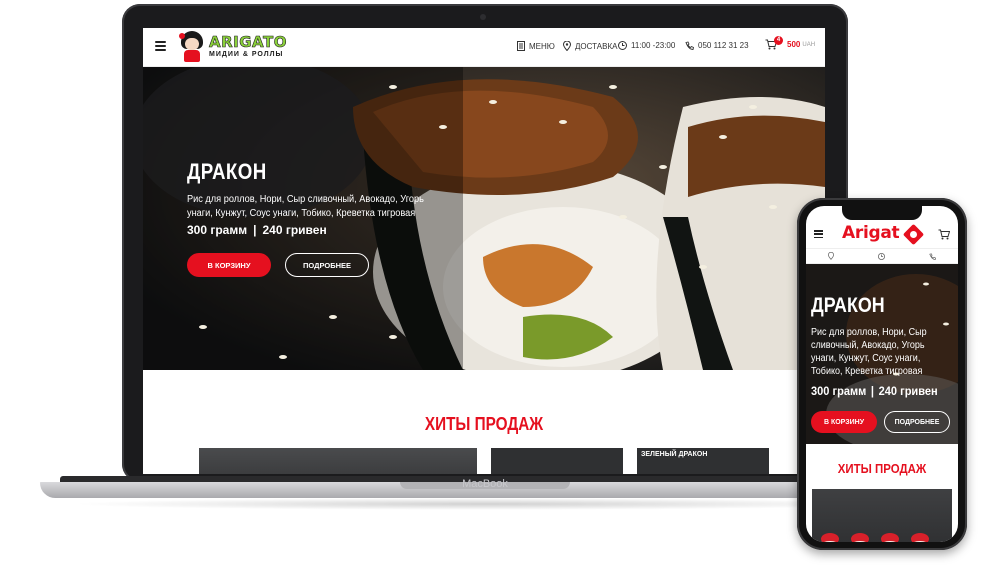 This screenshot has width=992, height=578. Describe the element at coordinates (839, 391) in the screenshot. I see `mobile-hero-weight: 300 грамм` at that location.